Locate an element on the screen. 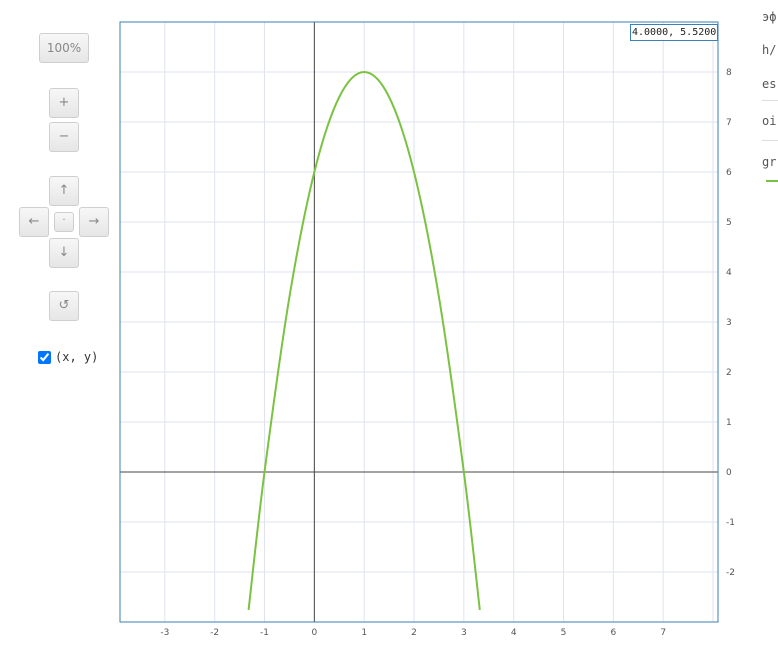 The height and width of the screenshot is (668, 778). x-tick-label: -1 is located at coordinates (264, 633).